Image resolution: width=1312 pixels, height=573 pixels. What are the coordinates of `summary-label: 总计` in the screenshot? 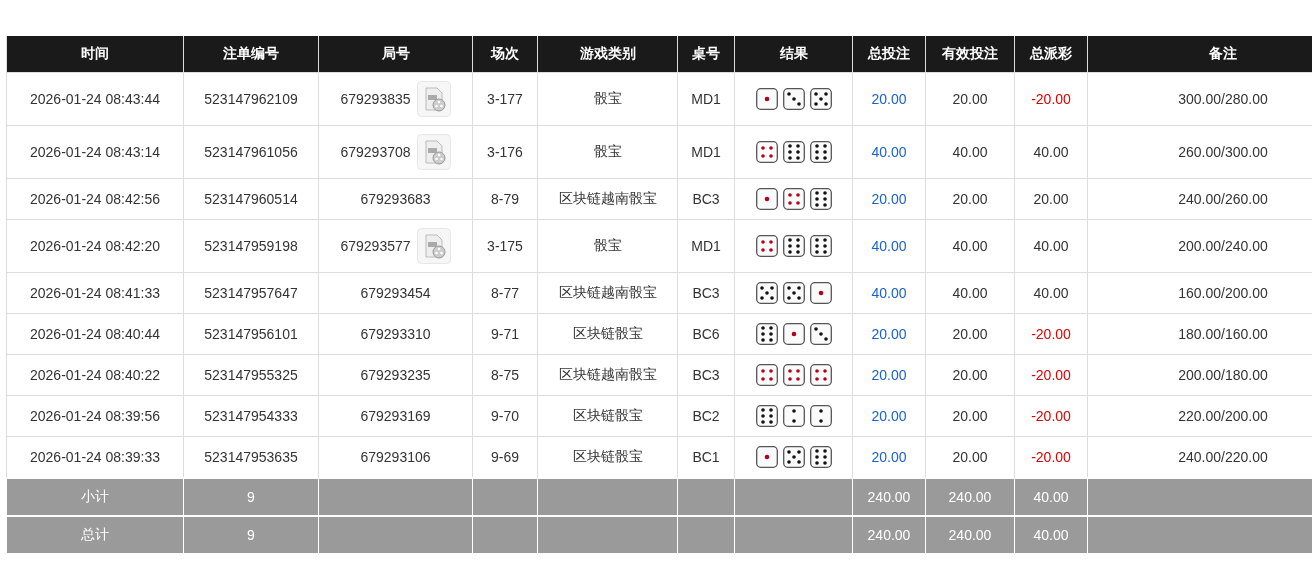 It's located at (95, 535).